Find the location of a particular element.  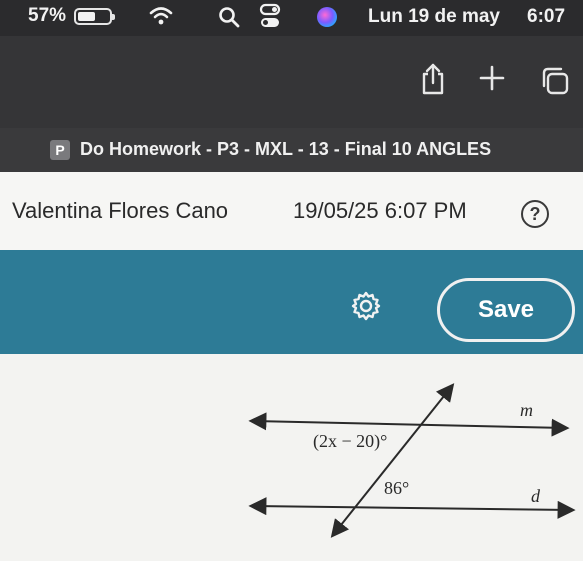

search-icon is located at coordinates (229, 17).